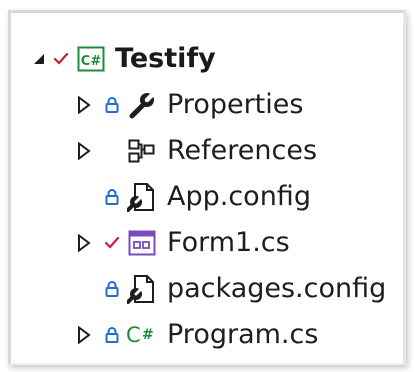 This screenshot has width=414, height=372. What do you see at coordinates (142, 151) in the screenshot?
I see `references-icon` at bounding box center [142, 151].